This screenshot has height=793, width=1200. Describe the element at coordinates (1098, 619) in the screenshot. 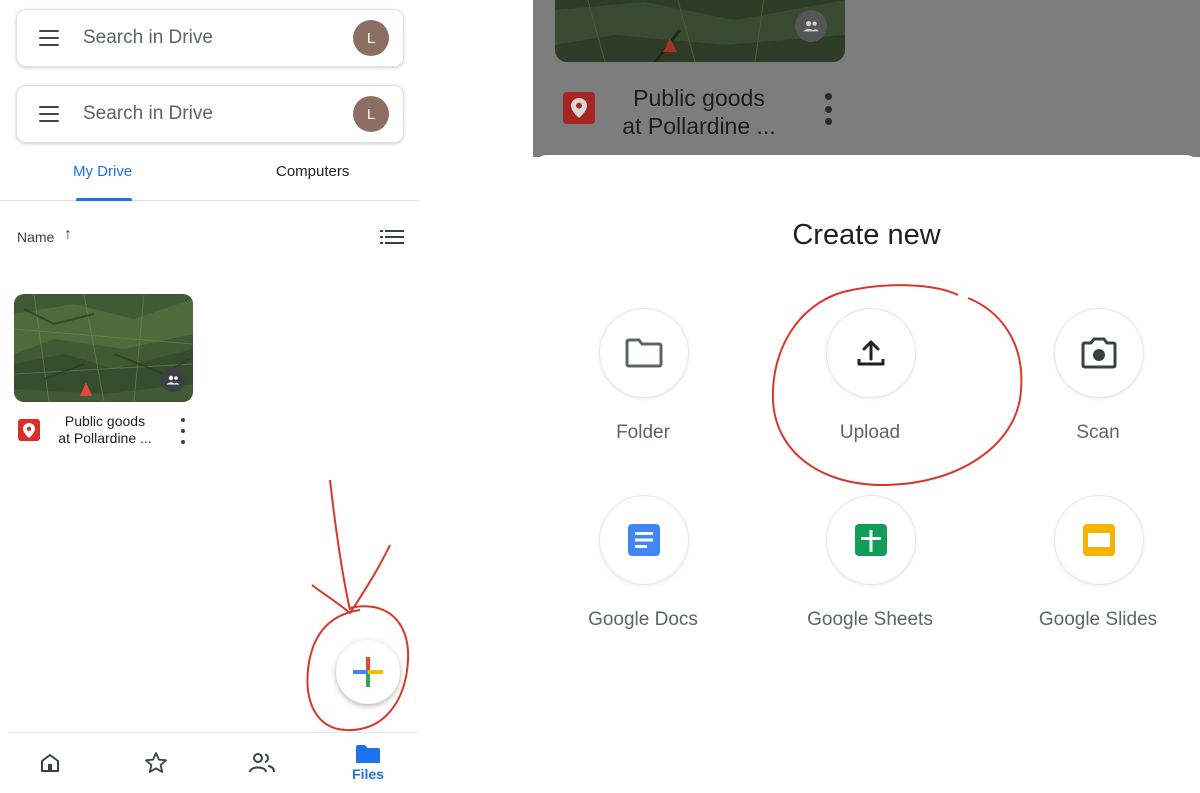

I see `google-slides-label: Google Slides` at that location.